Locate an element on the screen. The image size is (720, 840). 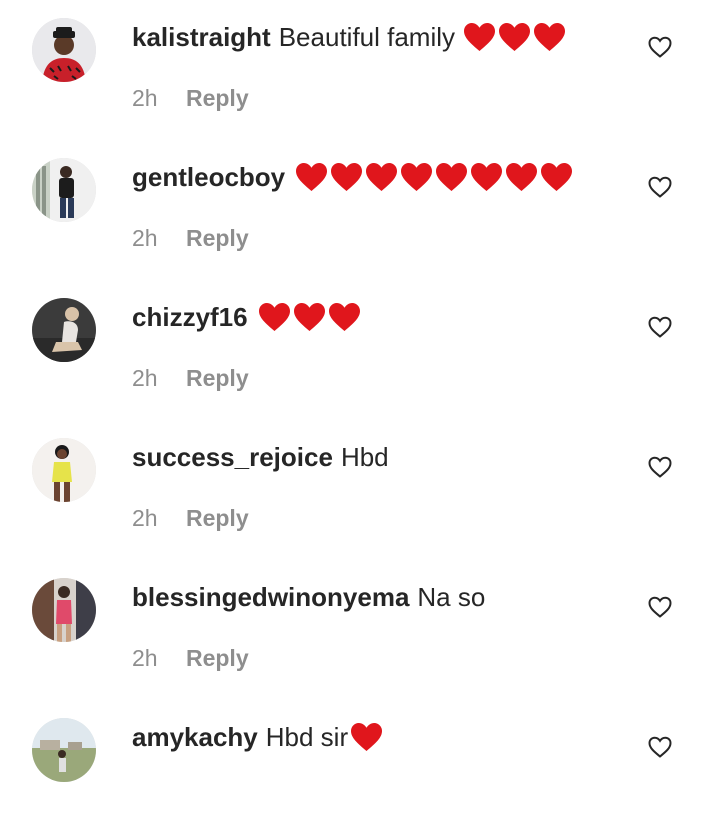
username: kalistraight is located at coordinates (201, 37).